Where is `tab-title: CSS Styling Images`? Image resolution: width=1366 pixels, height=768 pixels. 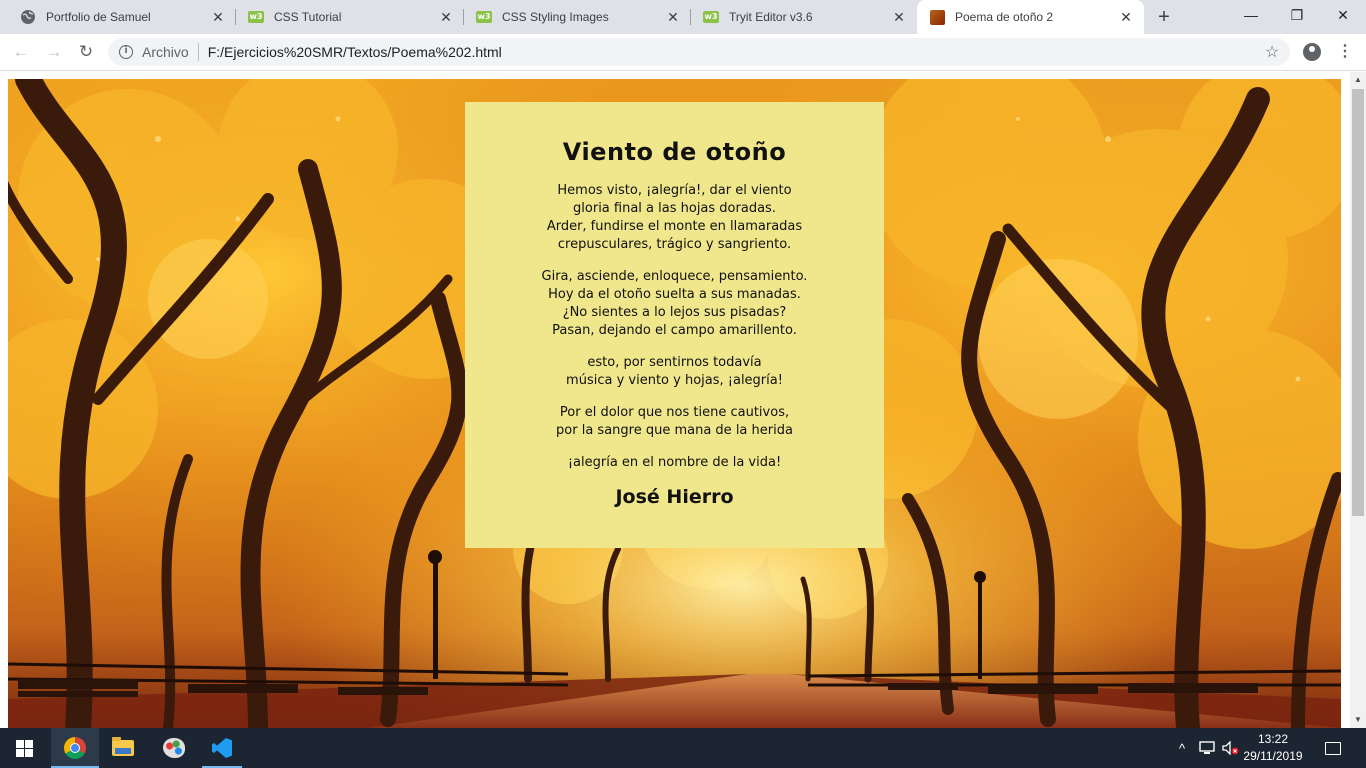
tab-title: CSS Styling Images is located at coordinates (555, 17).